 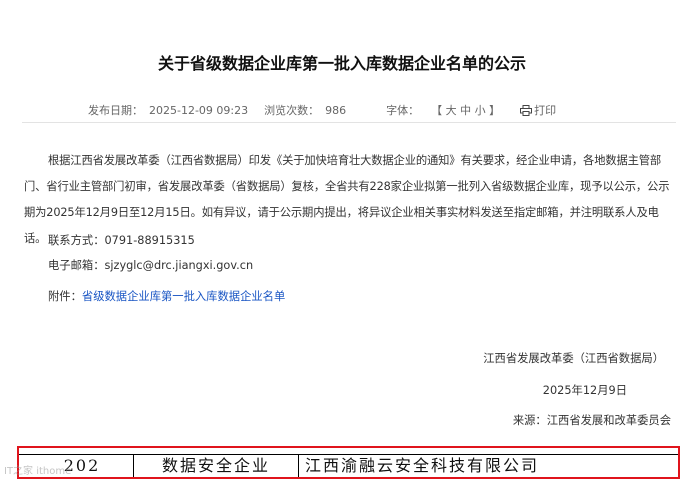 What do you see at coordinates (526, 110) in the screenshot?
I see `printer-icon` at bounding box center [526, 110].